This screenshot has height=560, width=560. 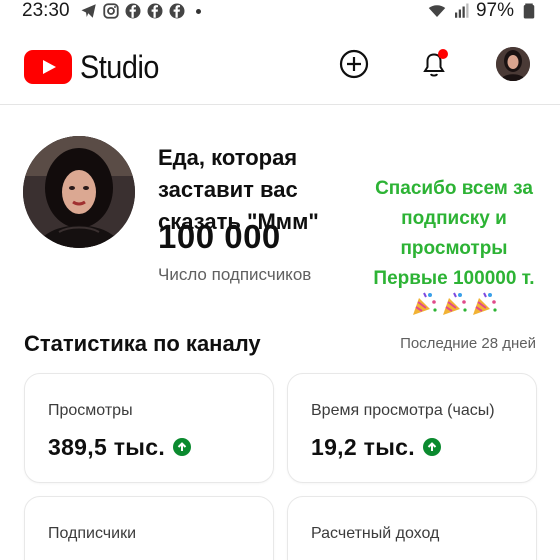 I want to click on channel-avatar, so click(x=79, y=192).